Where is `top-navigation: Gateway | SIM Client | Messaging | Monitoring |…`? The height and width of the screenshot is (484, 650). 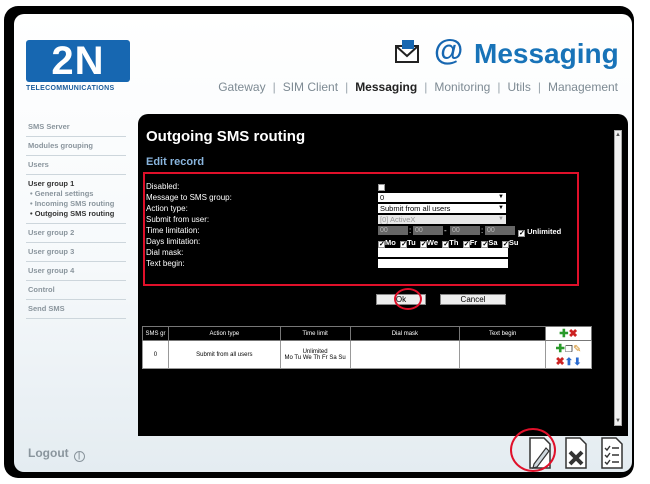
top-navigation: Gateway | SIM Client | Messaging | Monitoring |… is located at coordinates (418, 87).